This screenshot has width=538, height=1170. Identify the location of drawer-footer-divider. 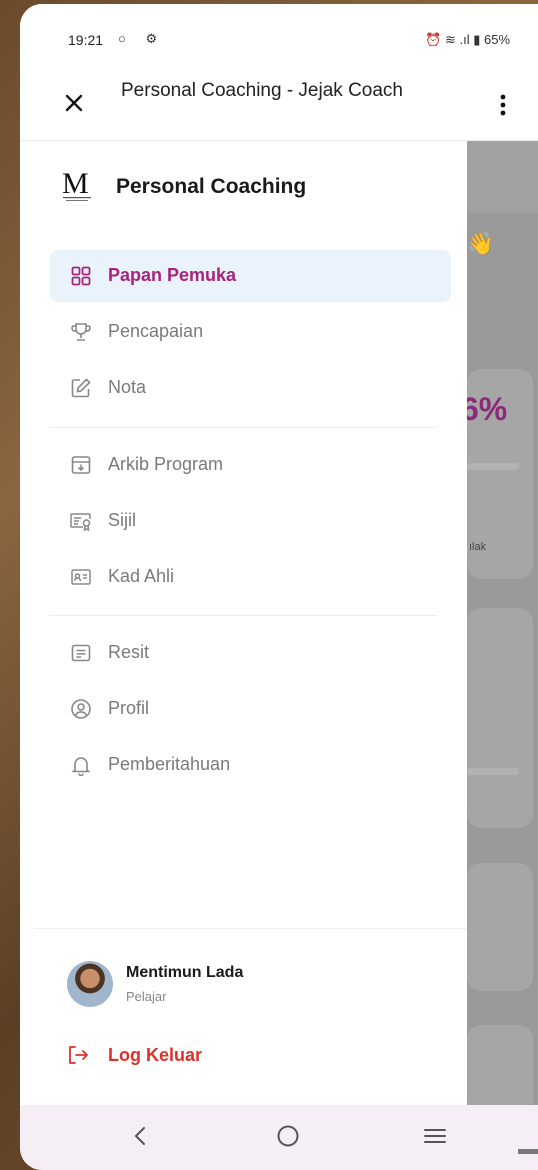
(250, 928).